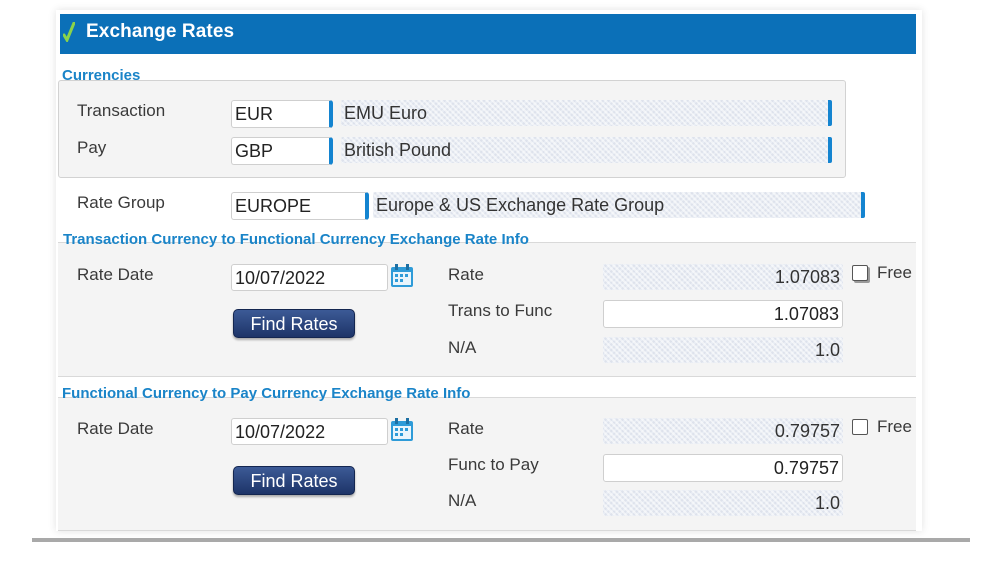 This screenshot has width=1004, height=581. I want to click on trans-rate-value: 1.07083, so click(723, 277).